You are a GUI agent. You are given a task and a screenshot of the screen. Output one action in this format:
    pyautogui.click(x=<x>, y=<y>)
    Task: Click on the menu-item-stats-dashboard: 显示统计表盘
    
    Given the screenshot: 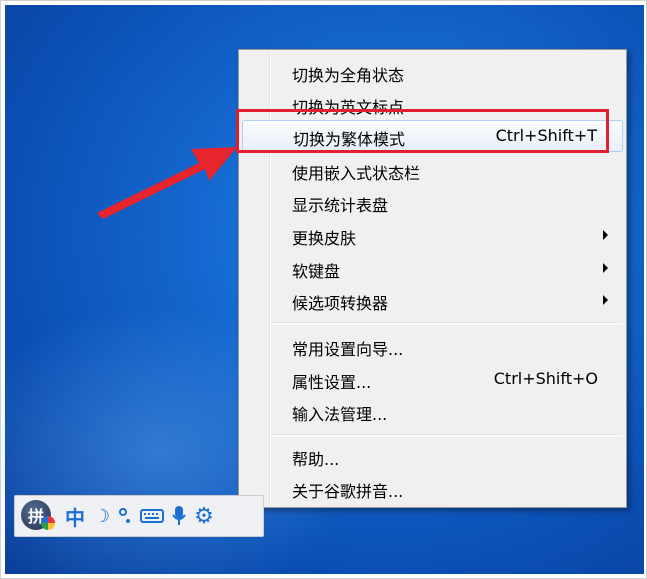 What is the action you would take?
    pyautogui.click(x=432, y=202)
    